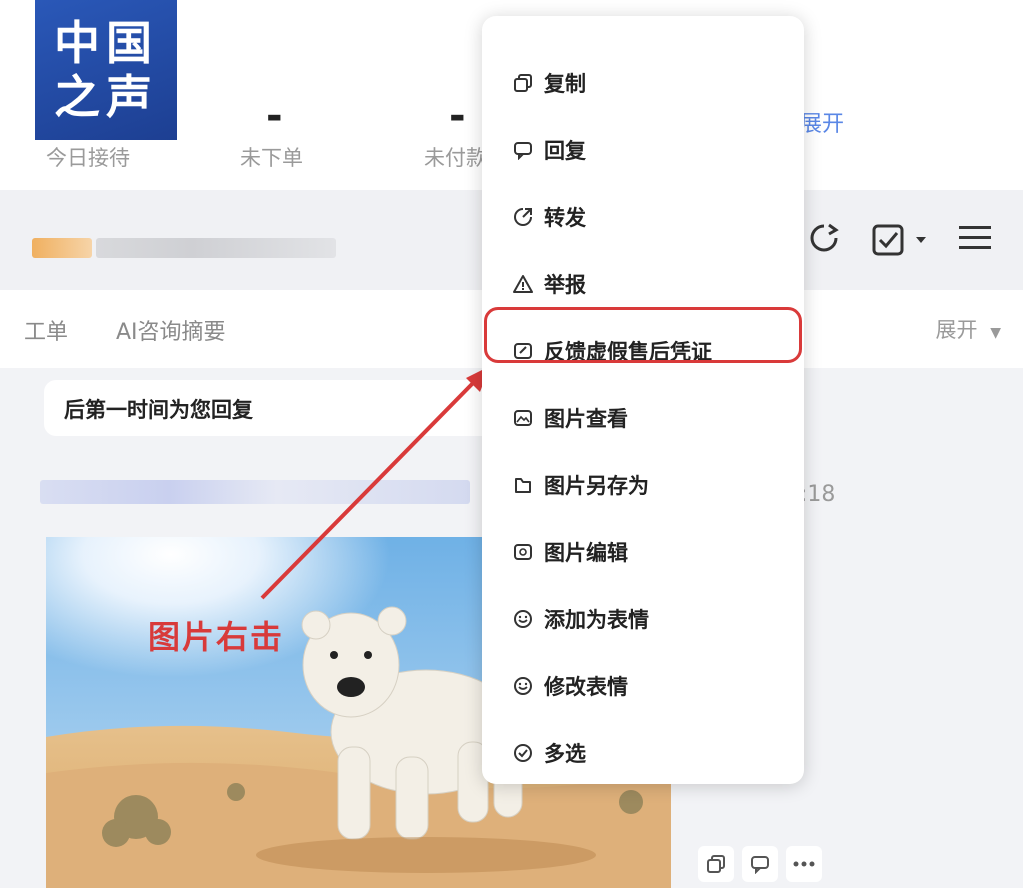 This screenshot has width=1023, height=888. Describe the element at coordinates (62, 248) in the screenshot. I see `contact-avatar-blurred` at that location.